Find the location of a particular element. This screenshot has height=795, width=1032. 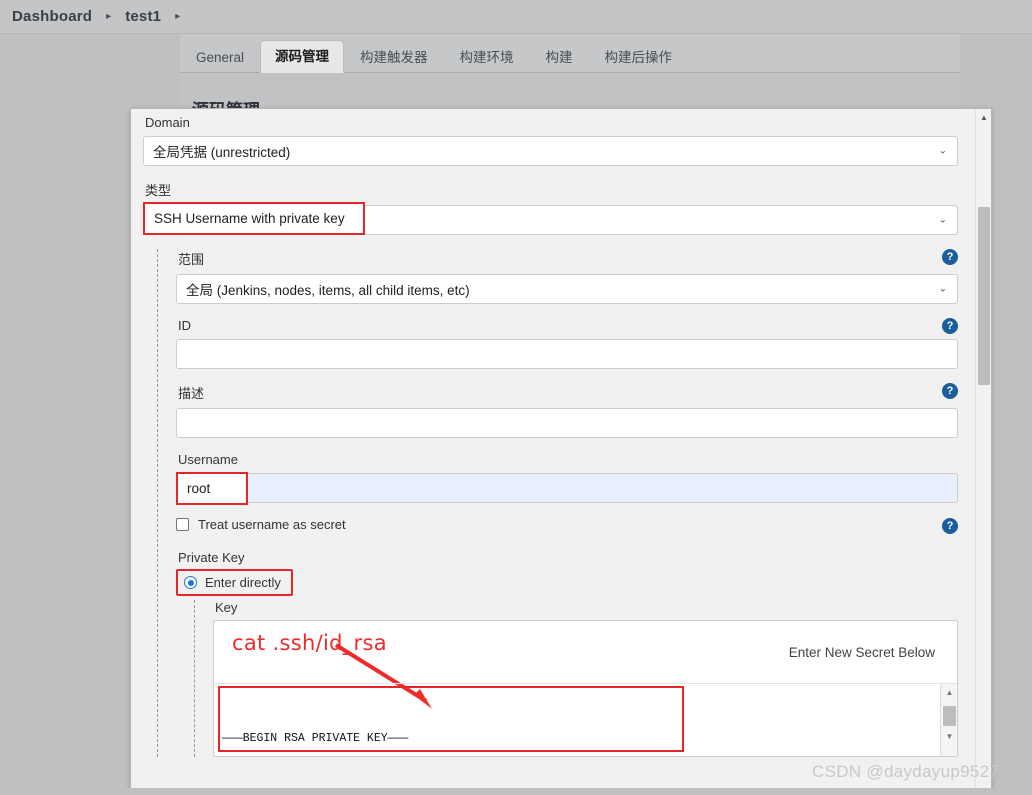

breadcrumb: Dashboard ▸ test1 ▸ is located at coordinates (516, 17).